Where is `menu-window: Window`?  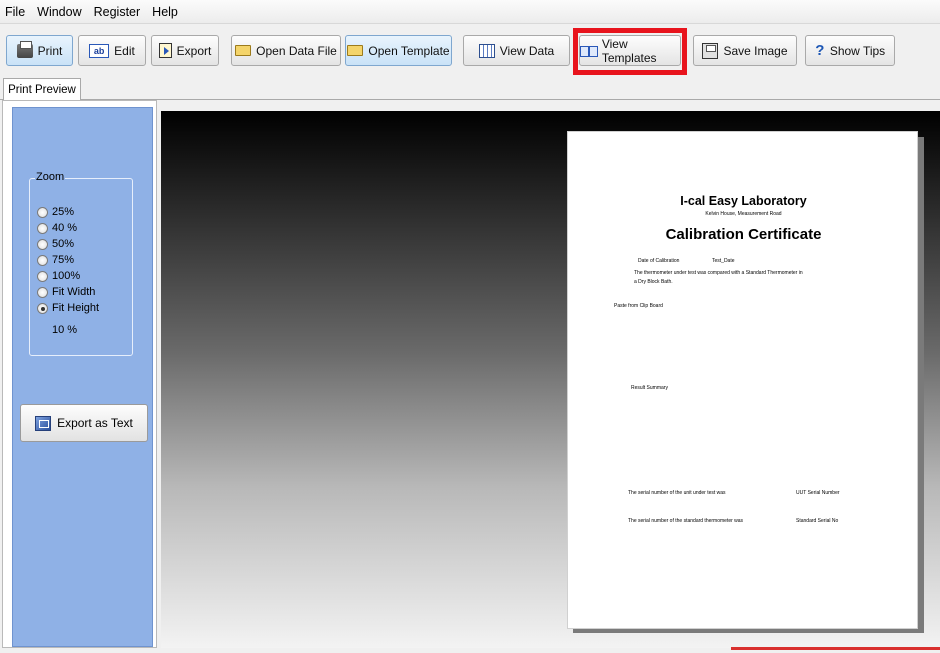
menu-window: Window is located at coordinates (62, 12).